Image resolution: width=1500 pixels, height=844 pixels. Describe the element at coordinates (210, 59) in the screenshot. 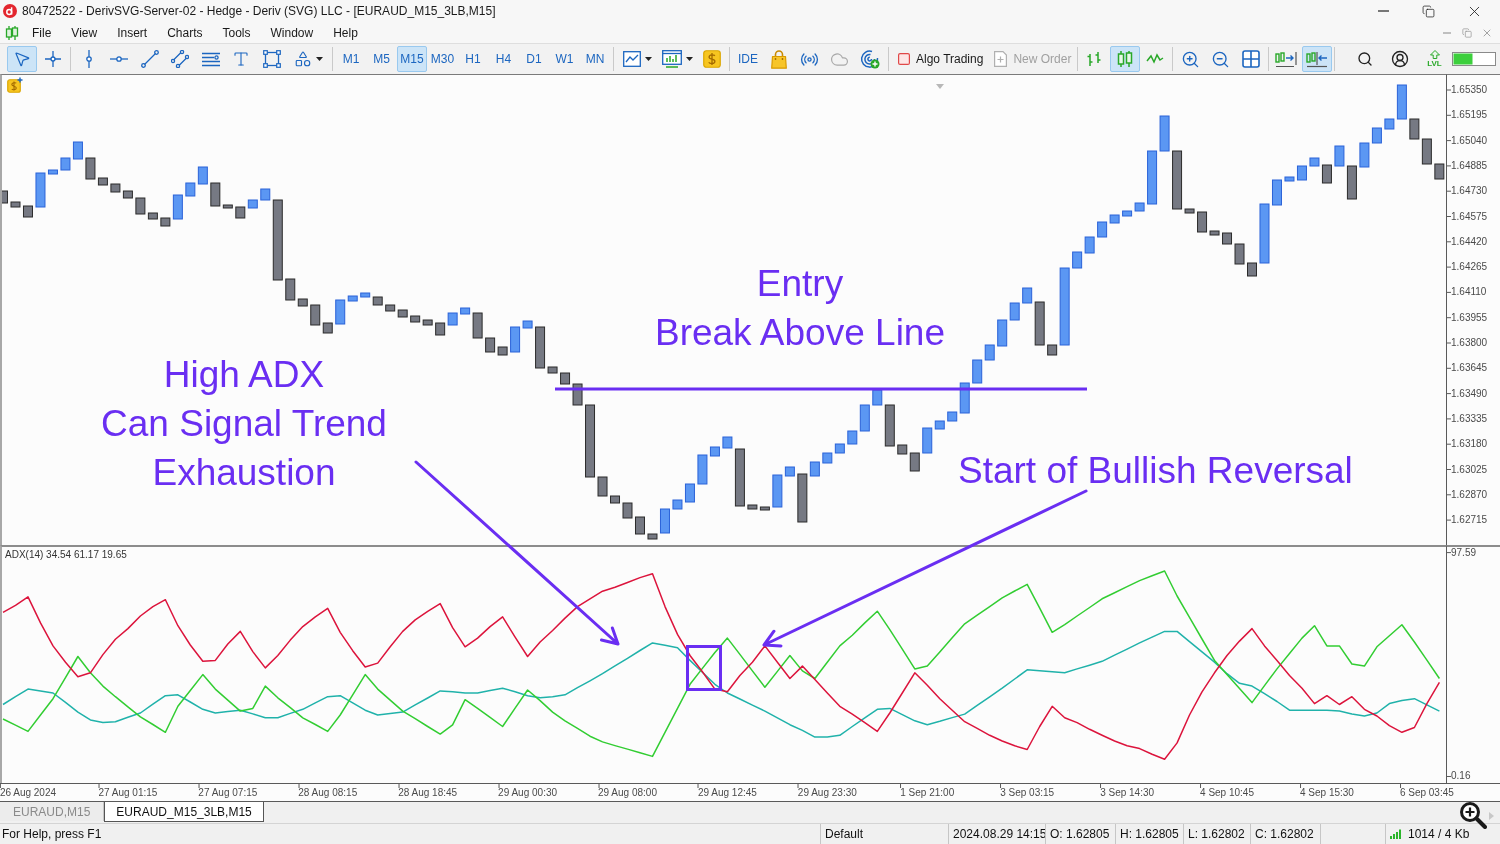

I see `stacked-lines-icon` at that location.